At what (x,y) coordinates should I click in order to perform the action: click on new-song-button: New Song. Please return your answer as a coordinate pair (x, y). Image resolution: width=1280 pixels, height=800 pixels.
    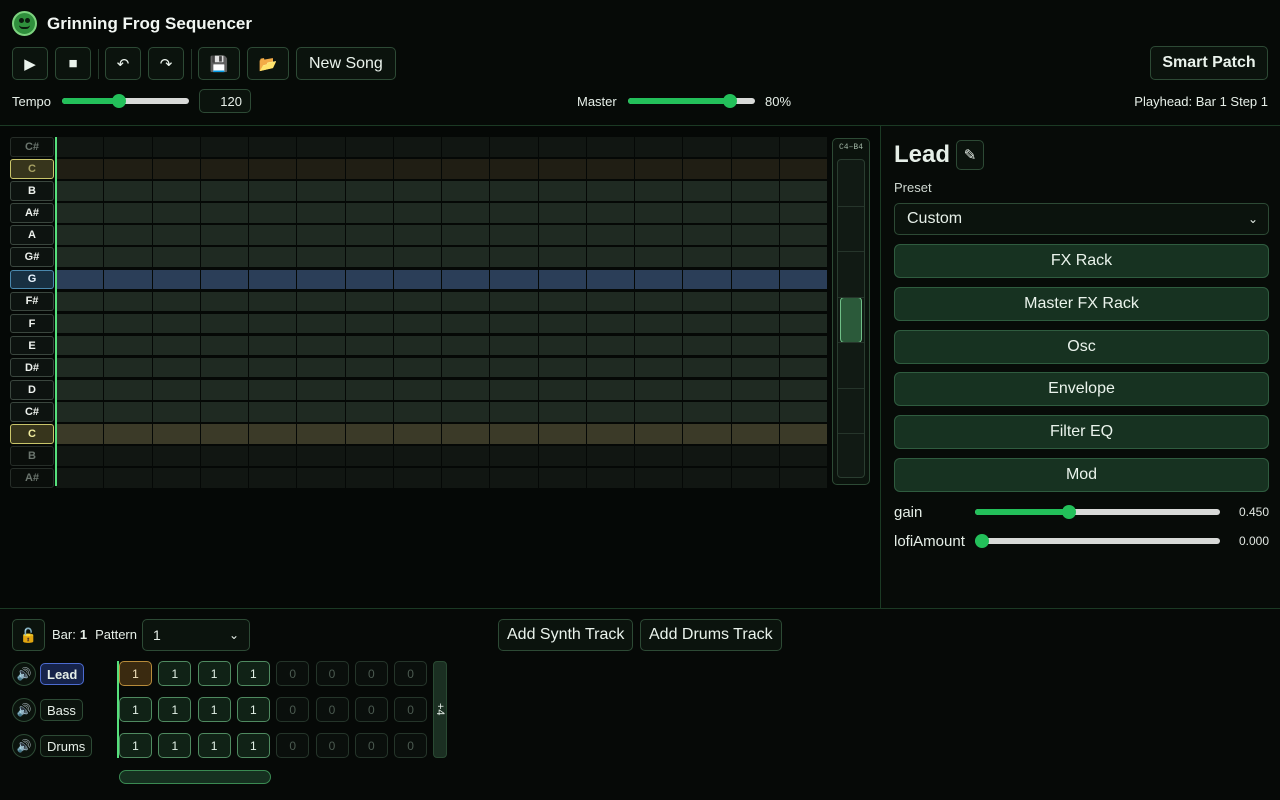
    Looking at the image, I should click on (346, 63).